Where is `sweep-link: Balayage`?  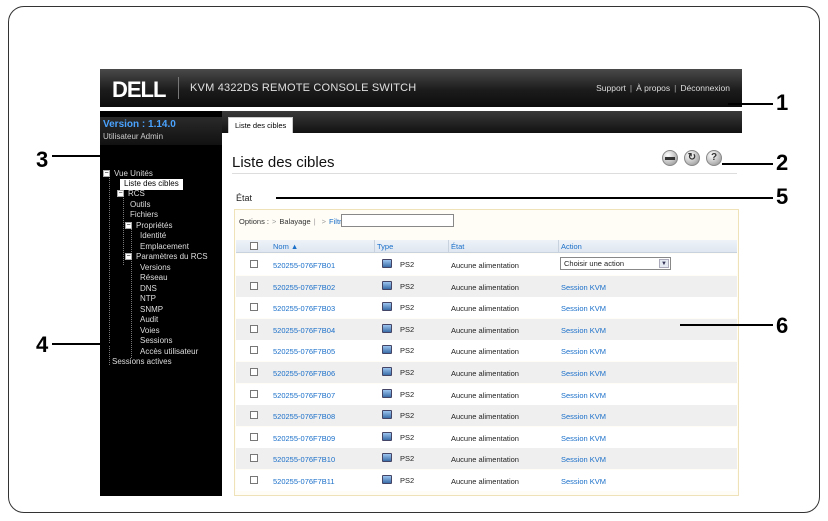
sweep-link: Balayage is located at coordinates (294, 221).